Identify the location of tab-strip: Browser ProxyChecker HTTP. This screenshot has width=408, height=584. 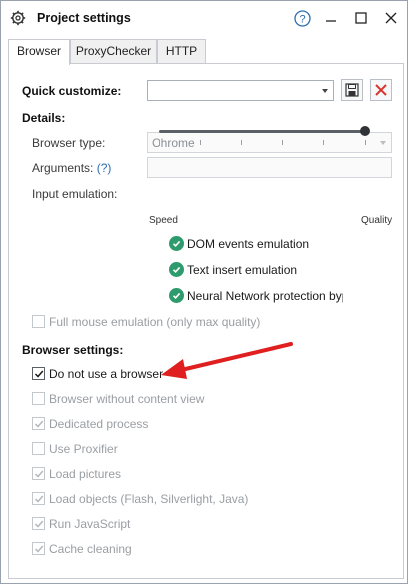
(206, 52).